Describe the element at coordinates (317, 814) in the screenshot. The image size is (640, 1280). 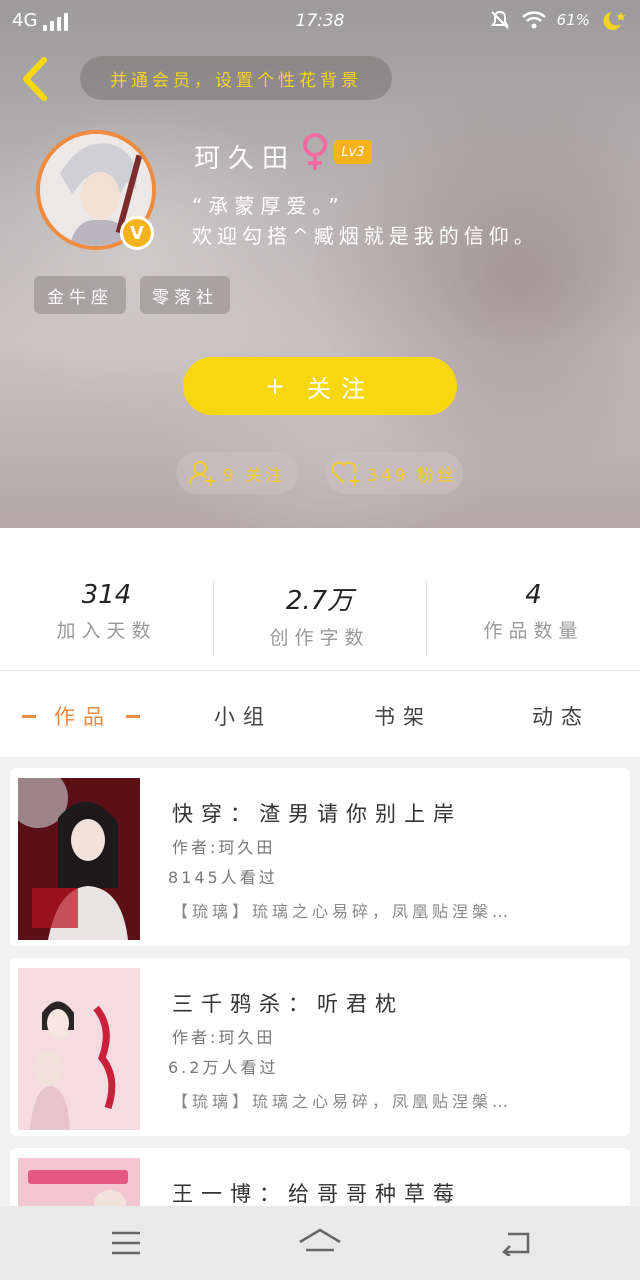
I see `work-title: 快穿：渣男请你别上岸` at that location.